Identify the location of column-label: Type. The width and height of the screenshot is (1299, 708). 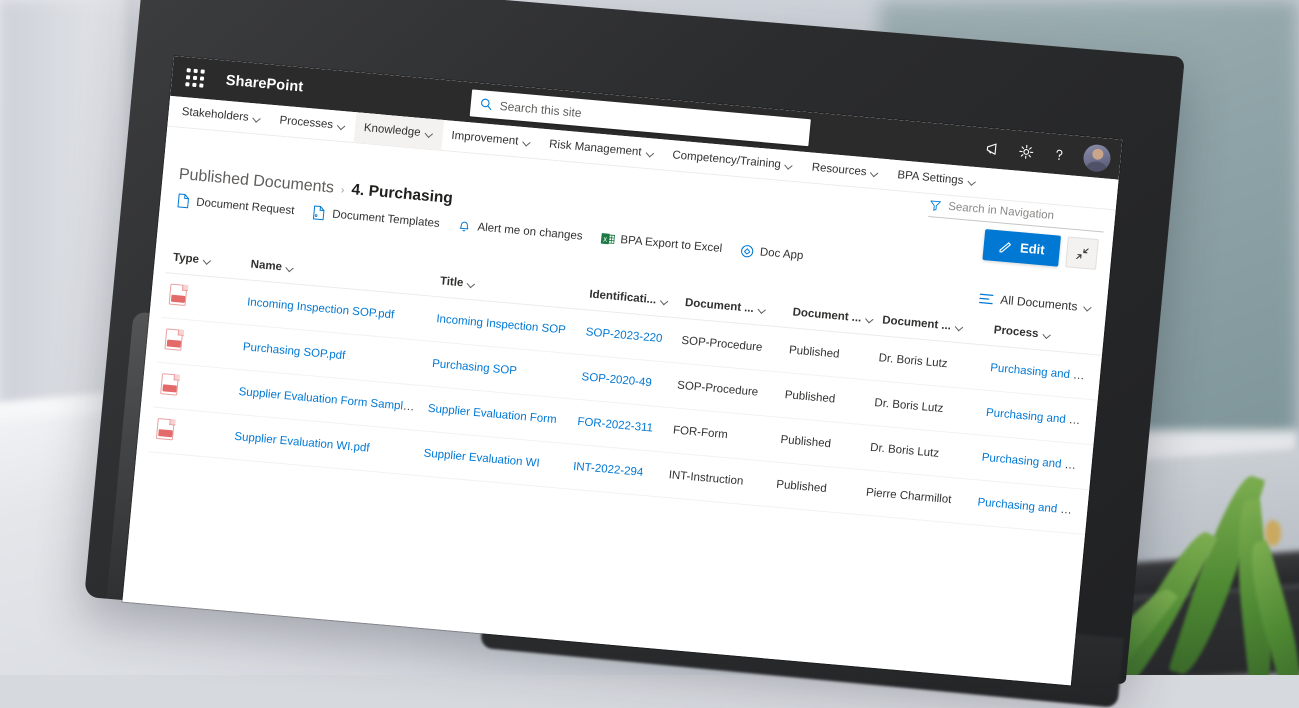
(185, 259).